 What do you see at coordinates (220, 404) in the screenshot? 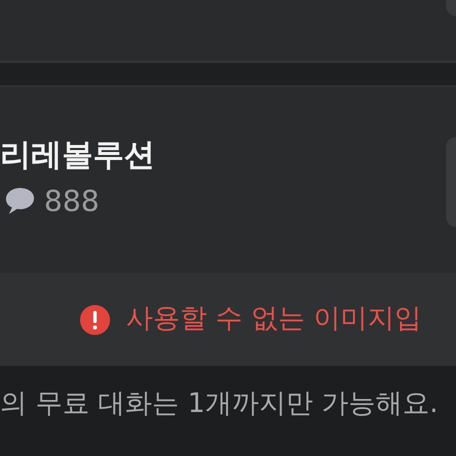
I see `notice-text: 의 무료 대화는 1개까지만 가능해요.` at bounding box center [220, 404].